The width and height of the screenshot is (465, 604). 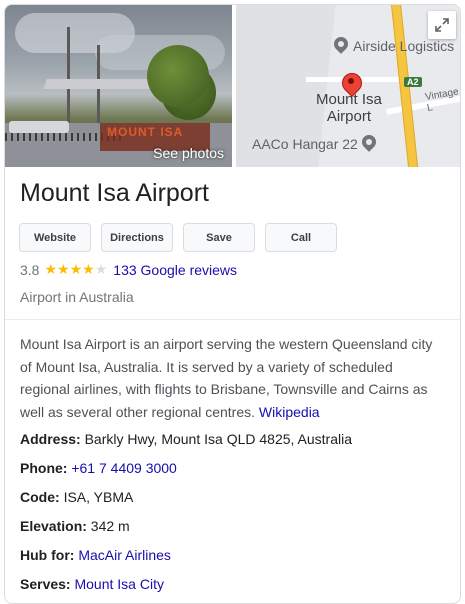 What do you see at coordinates (124, 468) in the screenshot?
I see `phone-link: +61 7 4409 3000` at bounding box center [124, 468].